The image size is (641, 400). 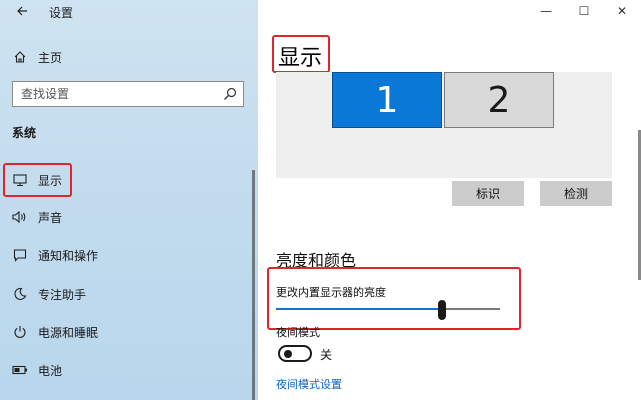 I want to click on night-mode-toggle, so click(x=295, y=353).